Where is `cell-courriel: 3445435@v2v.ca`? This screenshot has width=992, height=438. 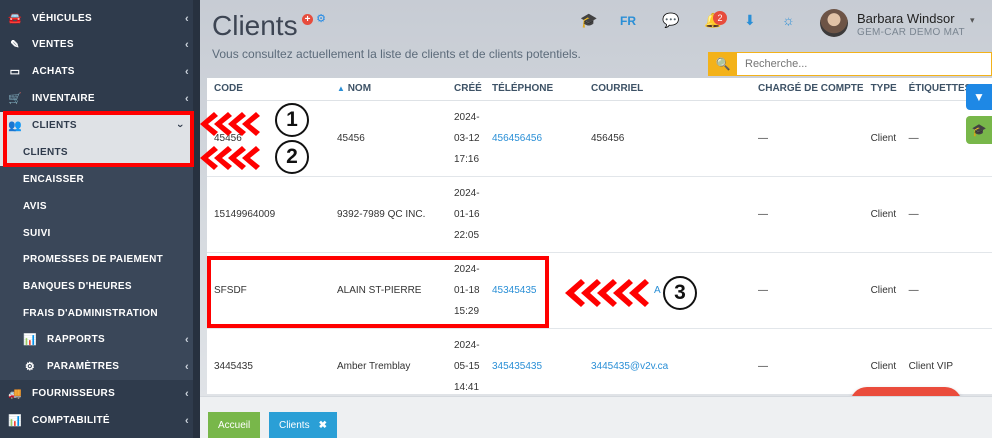 cell-courriel: 3445435@v2v.ca is located at coordinates (667, 361).